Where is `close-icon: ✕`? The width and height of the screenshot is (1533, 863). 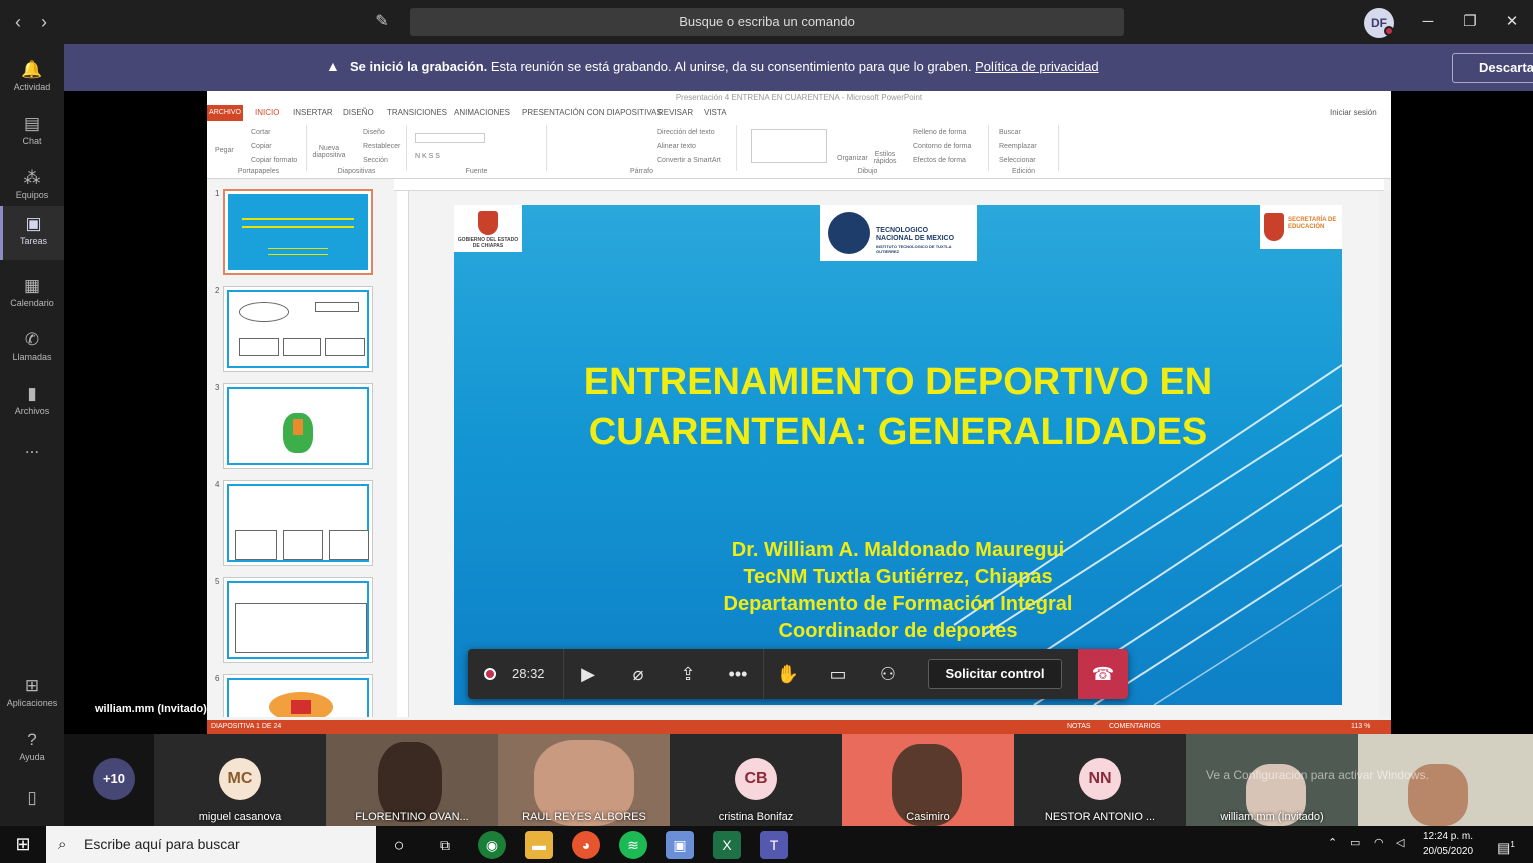
close-icon: ✕ is located at coordinates (1512, 22).